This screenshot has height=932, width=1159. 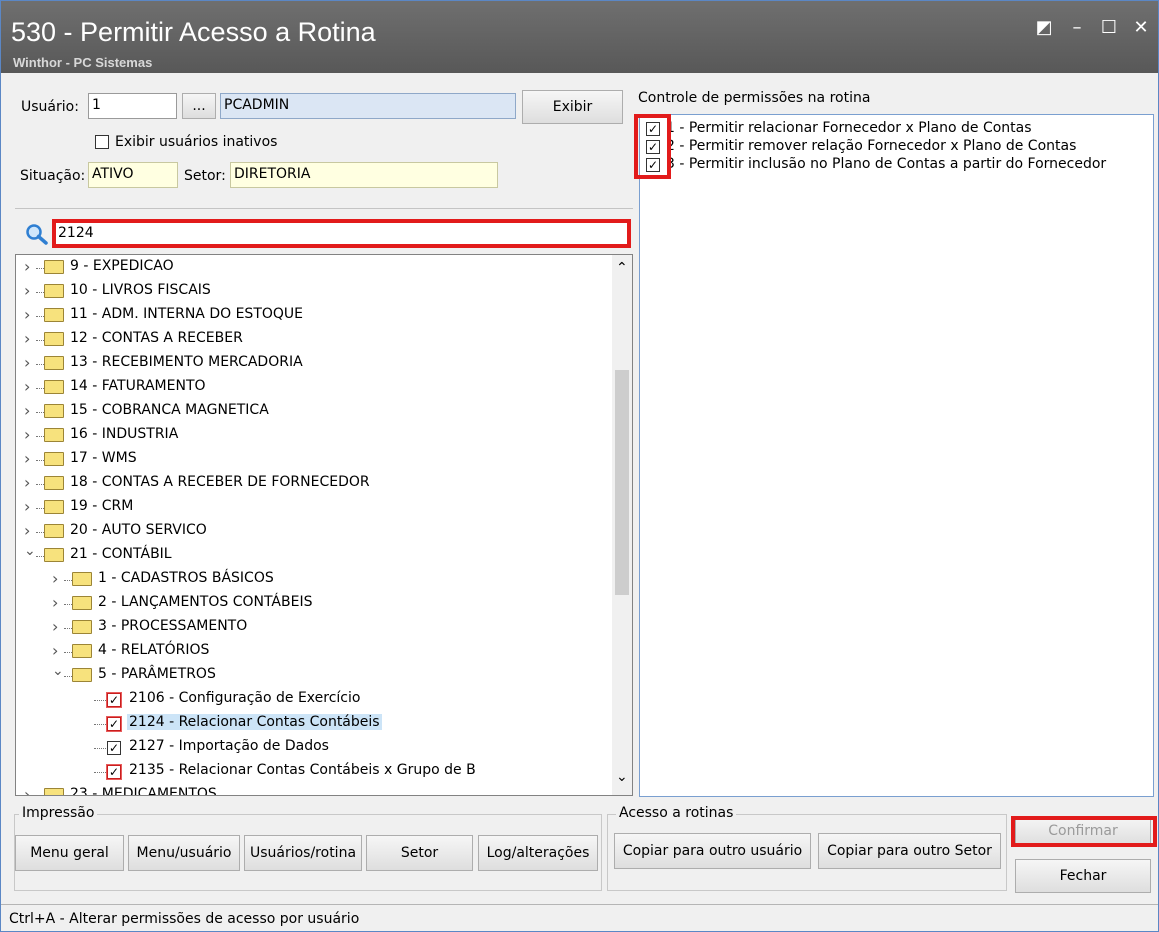 I want to click on tree-folder-item: › 19 - CRM, so click(x=314, y=508).